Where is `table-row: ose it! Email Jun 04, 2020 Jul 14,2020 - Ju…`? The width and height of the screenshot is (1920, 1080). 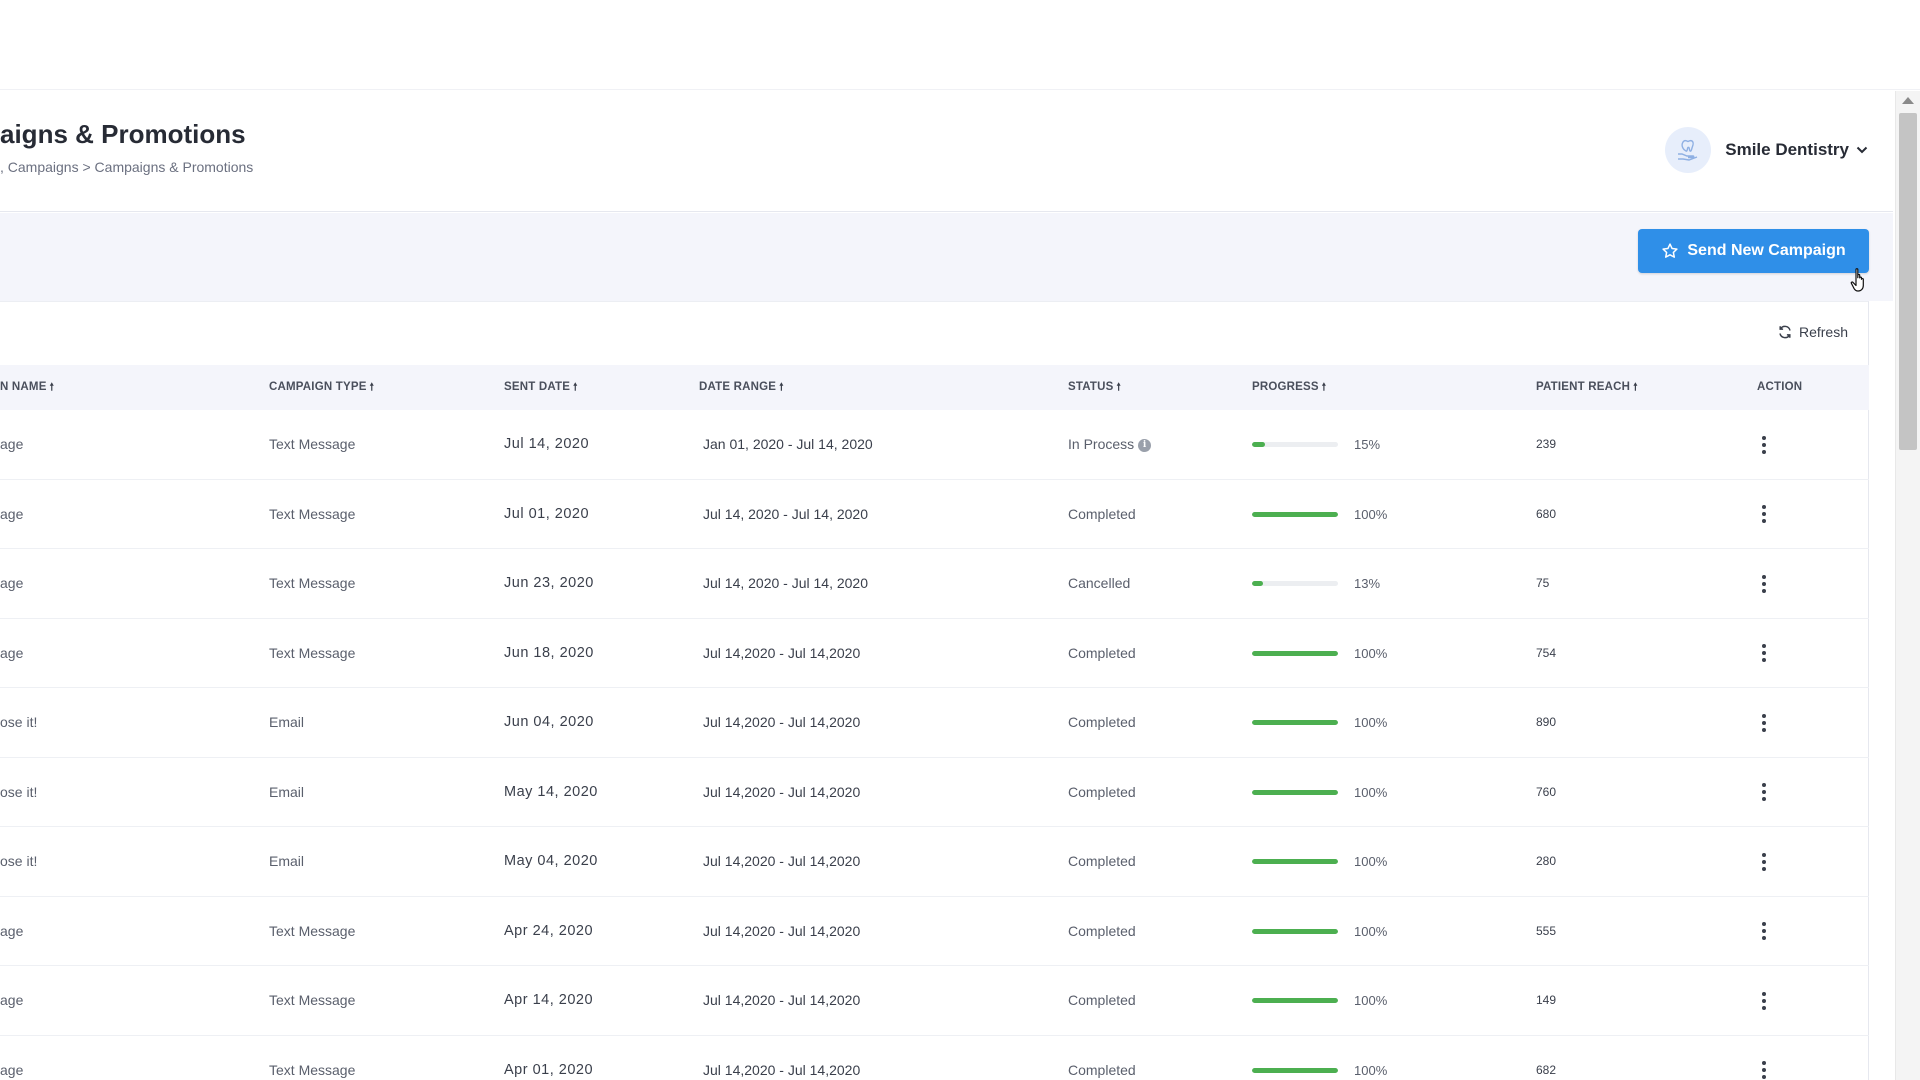 table-row: ose it! Email Jun 04, 2020 Jul 14,2020 - Ju… is located at coordinates (934, 723).